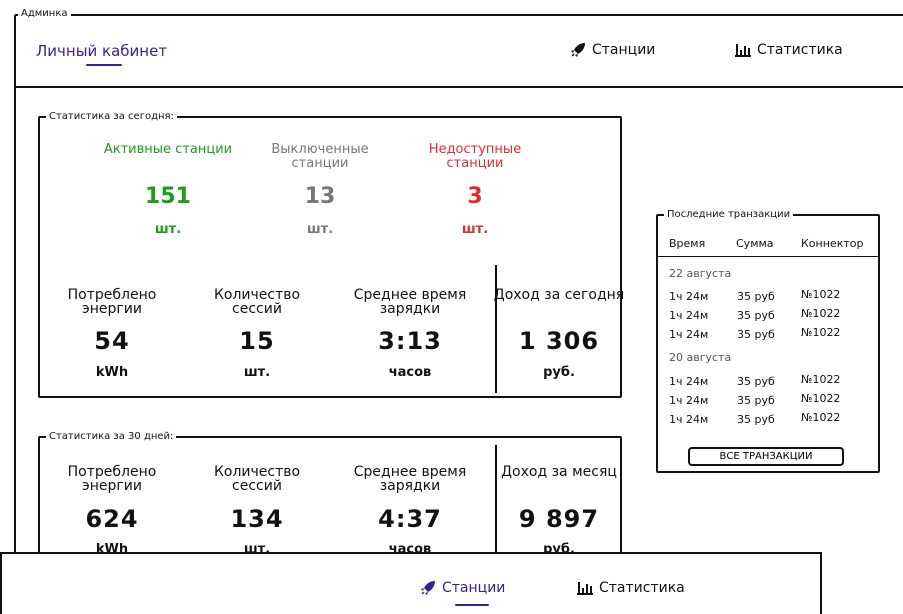 The image size is (903, 614). What do you see at coordinates (559, 372) in the screenshot?
I see `today-income-unit: руб.` at bounding box center [559, 372].